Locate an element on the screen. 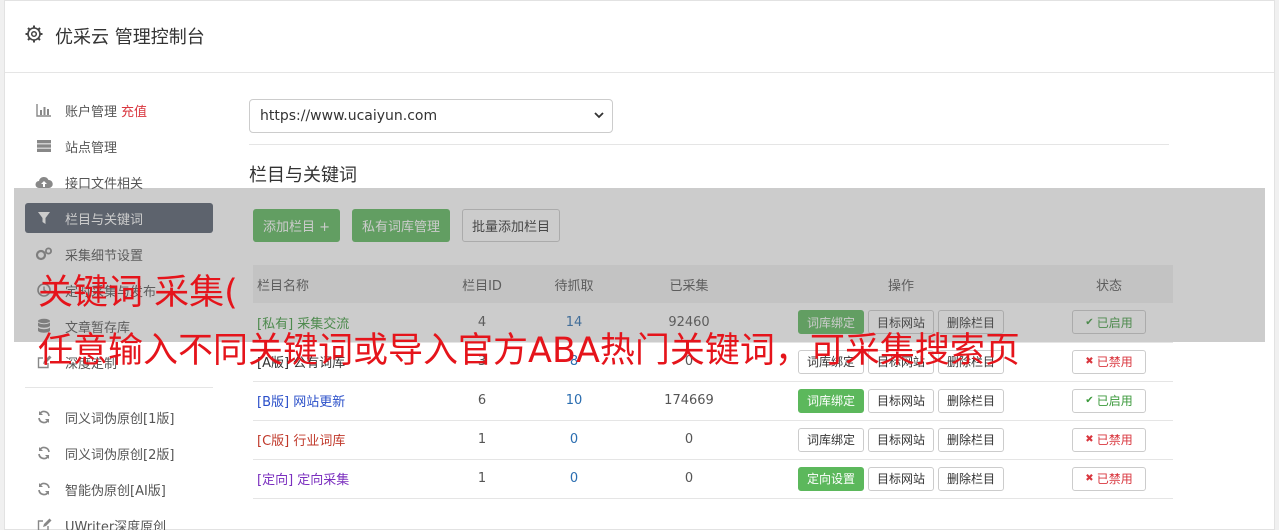 The height and width of the screenshot is (530, 1279). column-name-link: [C版] 行业词库 is located at coordinates (345, 439).